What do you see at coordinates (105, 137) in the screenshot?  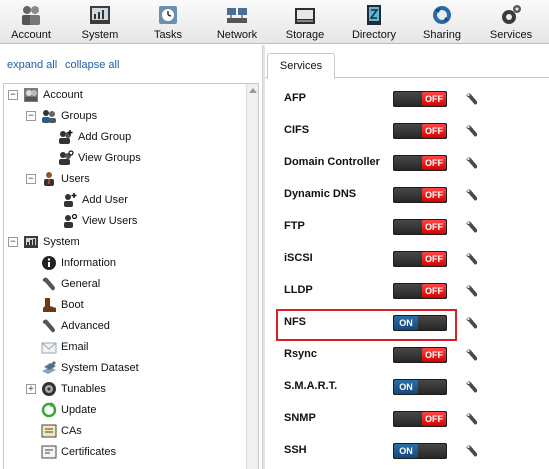 I see `tree-item-label: Add Group` at bounding box center [105, 137].